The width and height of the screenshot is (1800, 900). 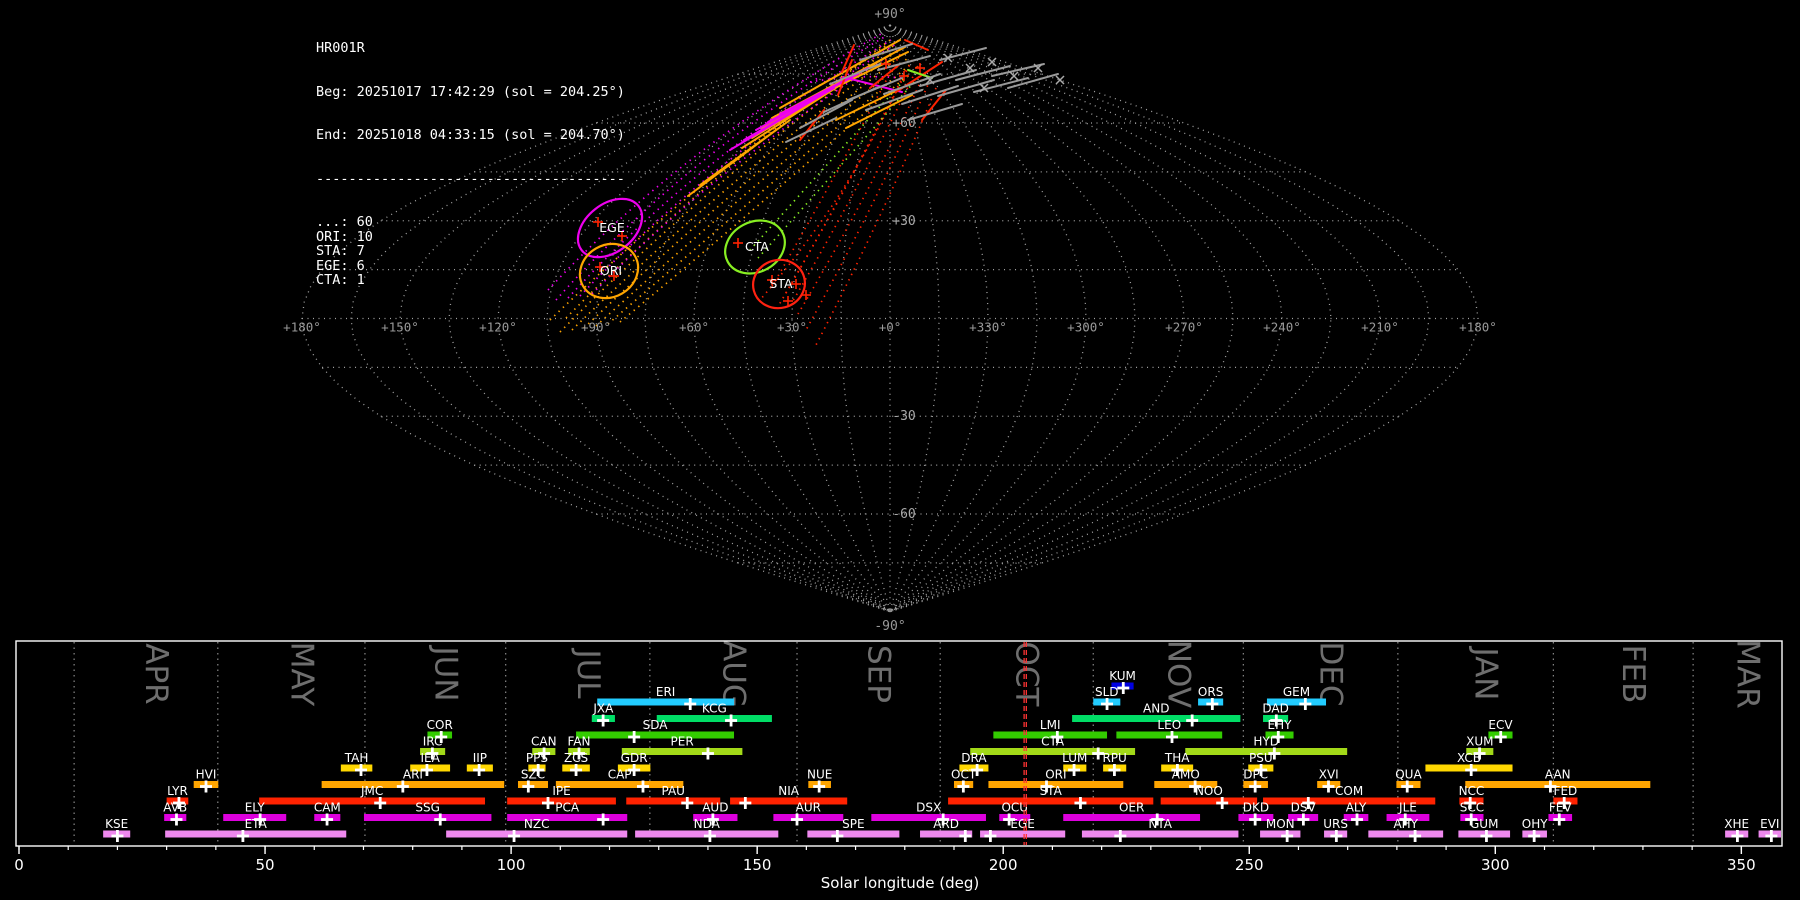 I want to click on shower-code-JLE: JLE, so click(x=1407, y=808).